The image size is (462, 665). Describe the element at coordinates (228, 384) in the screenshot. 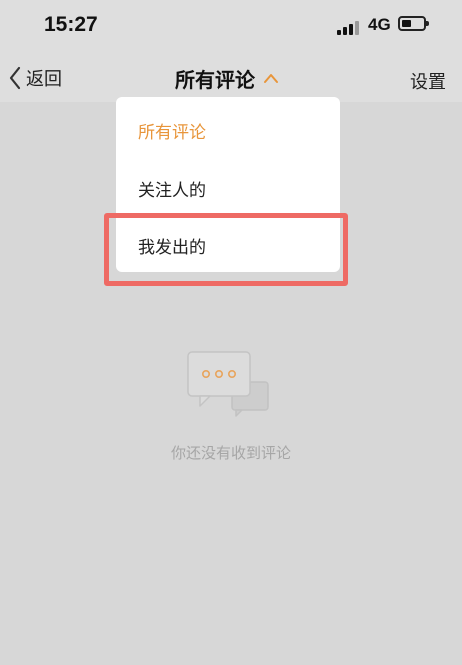

I see `comment-bubbles-icon` at that location.